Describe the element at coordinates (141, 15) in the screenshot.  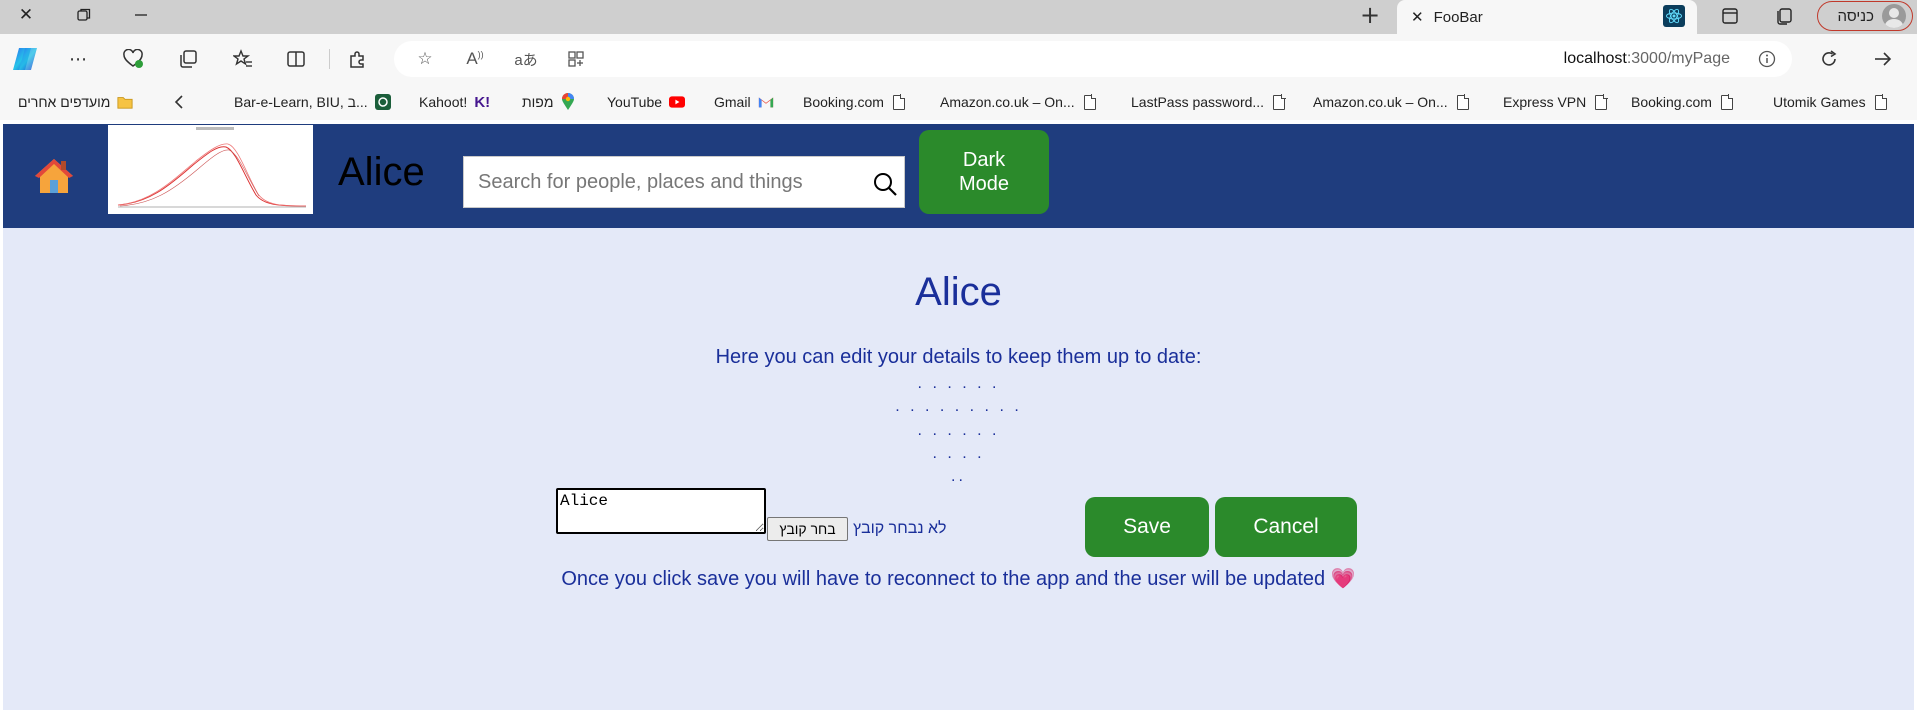
I see `minimize-window-icon` at that location.